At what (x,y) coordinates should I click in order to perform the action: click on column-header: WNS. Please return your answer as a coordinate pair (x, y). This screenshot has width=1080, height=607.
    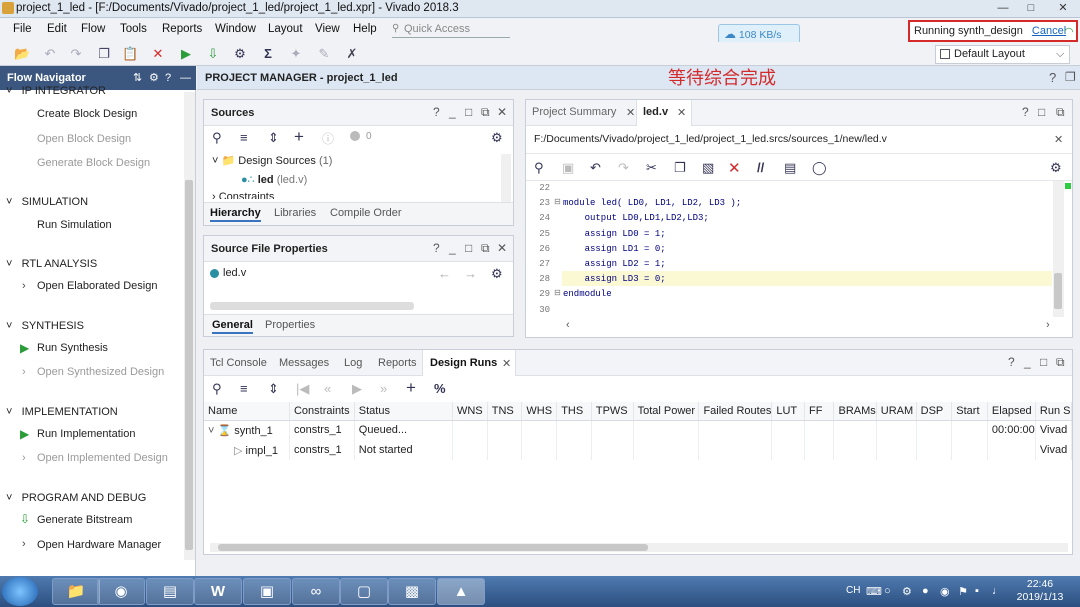
    Looking at the image, I should click on (470, 411).